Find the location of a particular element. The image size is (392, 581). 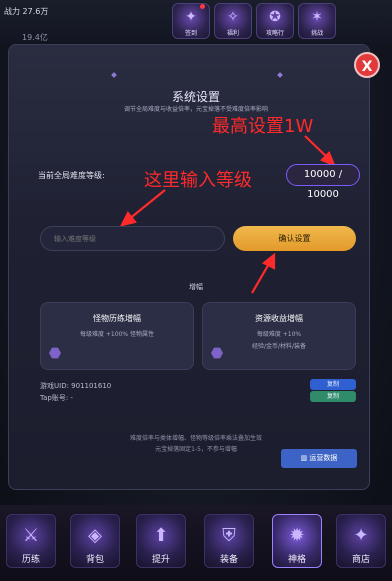

section-title-boost: 增幅 is located at coordinates (196, 287).